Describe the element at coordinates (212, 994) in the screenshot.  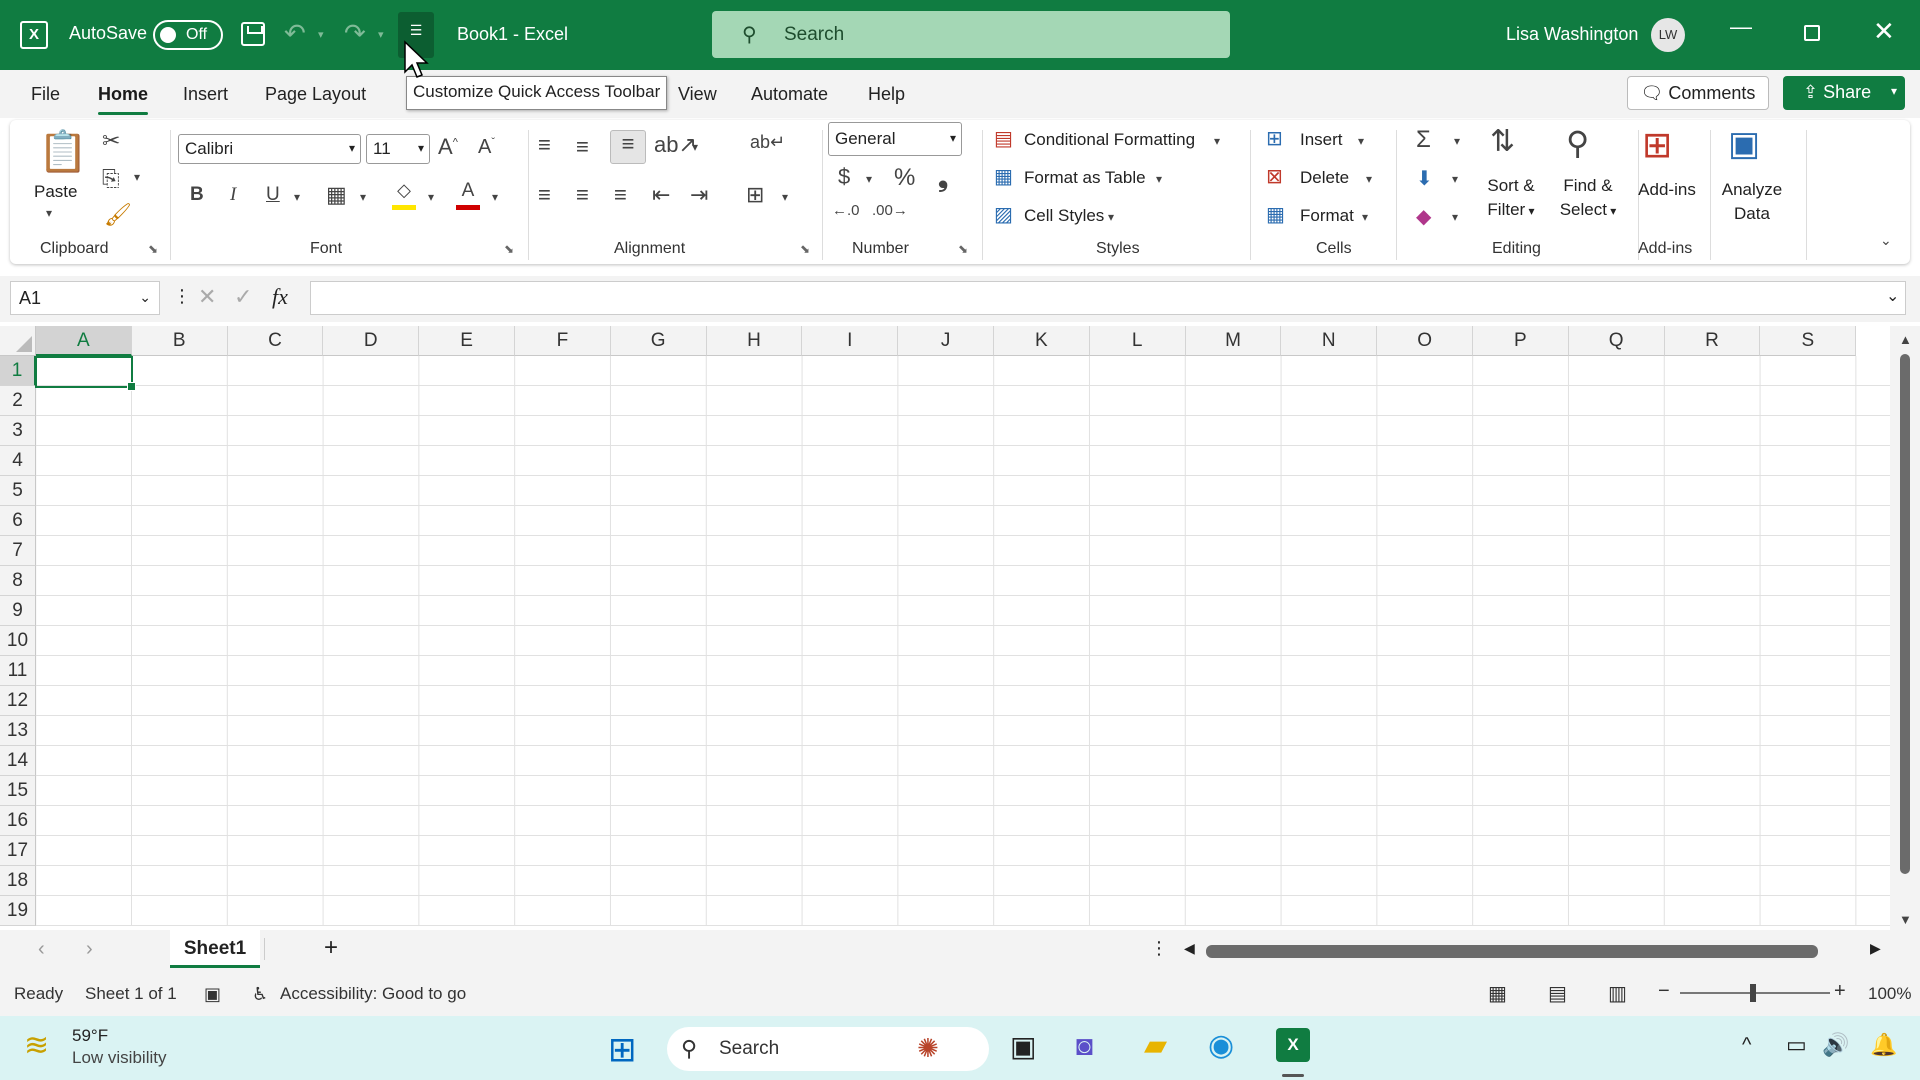
I see `macro-record-icon: ▣` at that location.